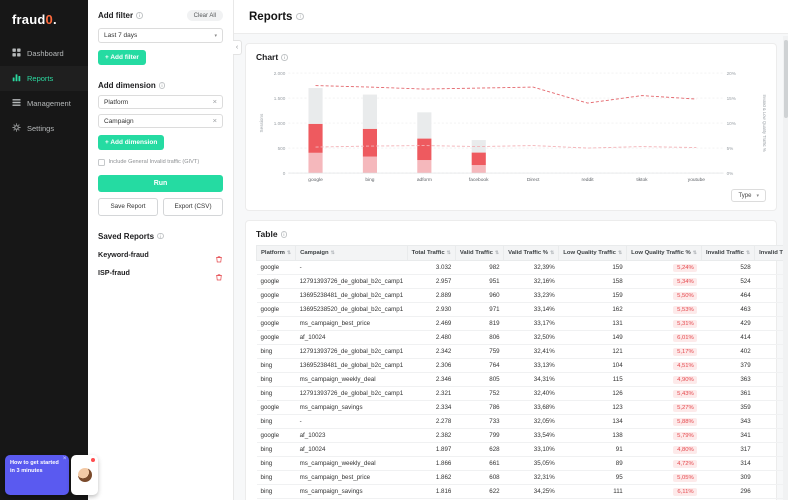  I want to click on collapse-panel-handle: ‹, so click(237, 47).